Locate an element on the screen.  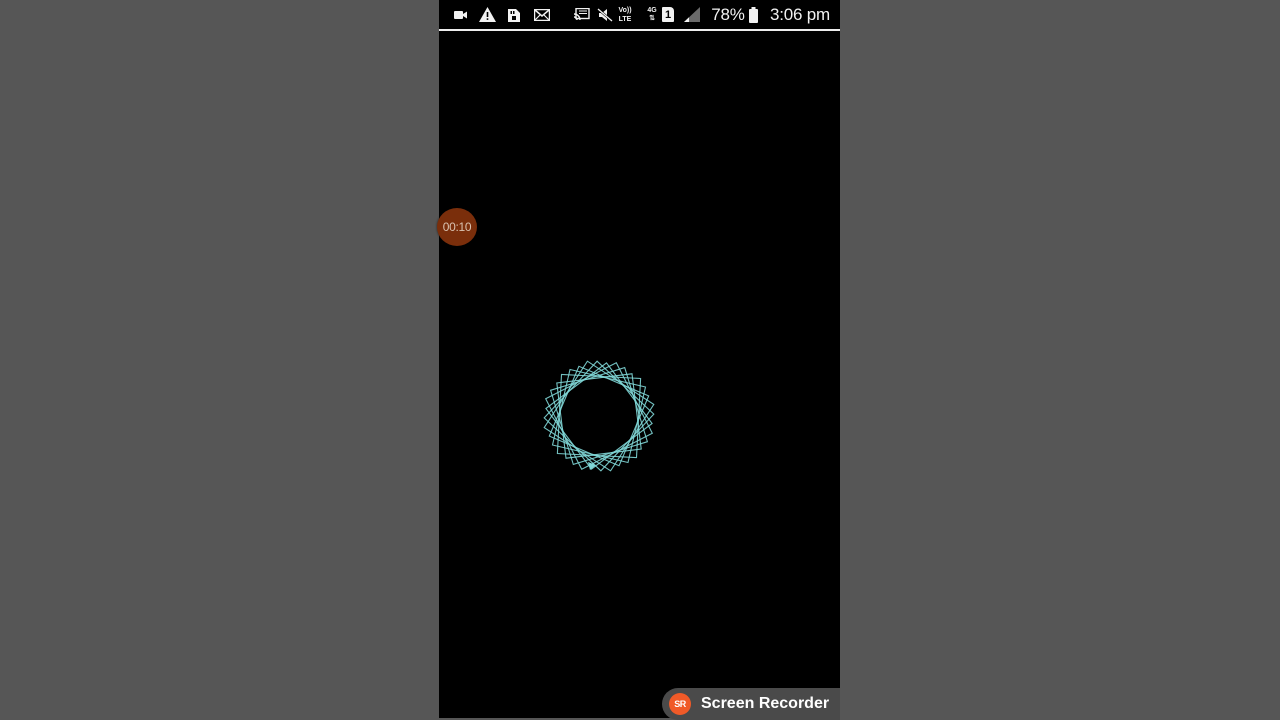
drawing-canvas is located at coordinates (600, 418).